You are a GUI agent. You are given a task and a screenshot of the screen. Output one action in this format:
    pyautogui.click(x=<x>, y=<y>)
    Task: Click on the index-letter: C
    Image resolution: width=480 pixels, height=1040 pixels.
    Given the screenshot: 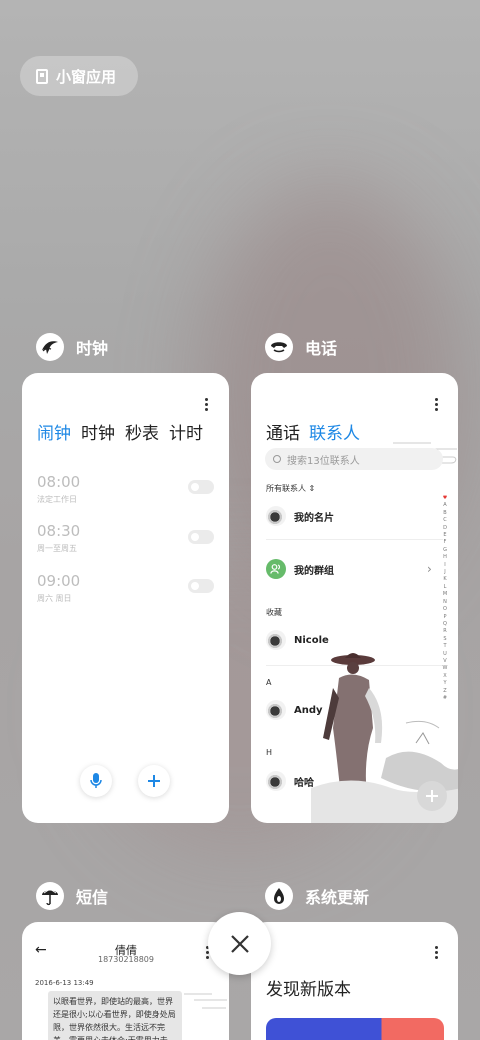 What is the action you would take?
    pyautogui.click(x=445, y=520)
    